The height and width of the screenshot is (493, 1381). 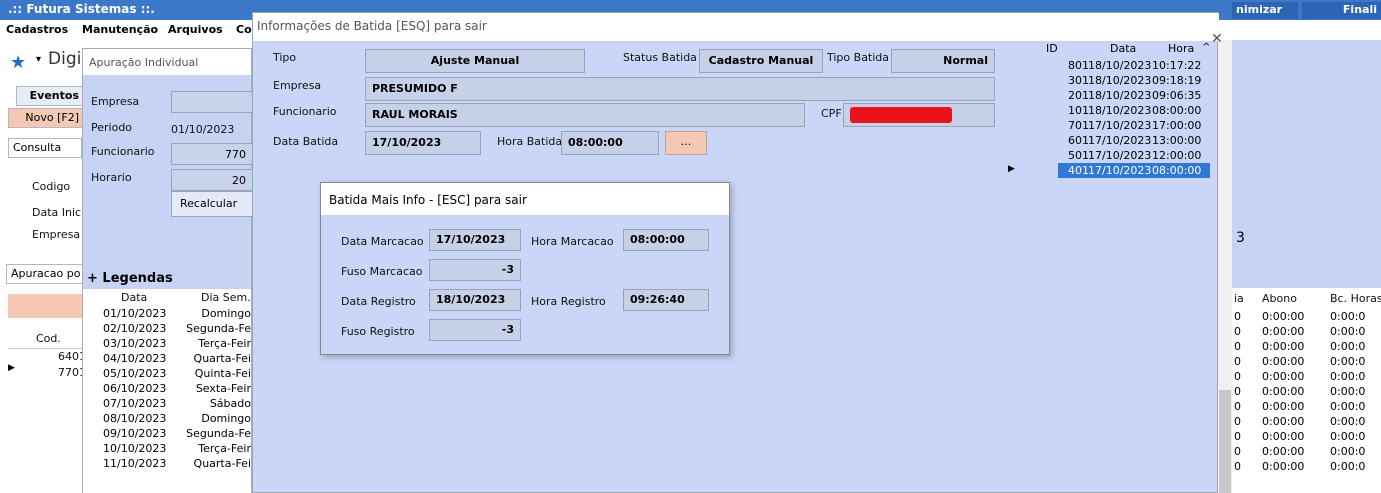 What do you see at coordinates (1176, 125) in the screenshot?
I see `cell-hora: 17:00:00` at bounding box center [1176, 125].